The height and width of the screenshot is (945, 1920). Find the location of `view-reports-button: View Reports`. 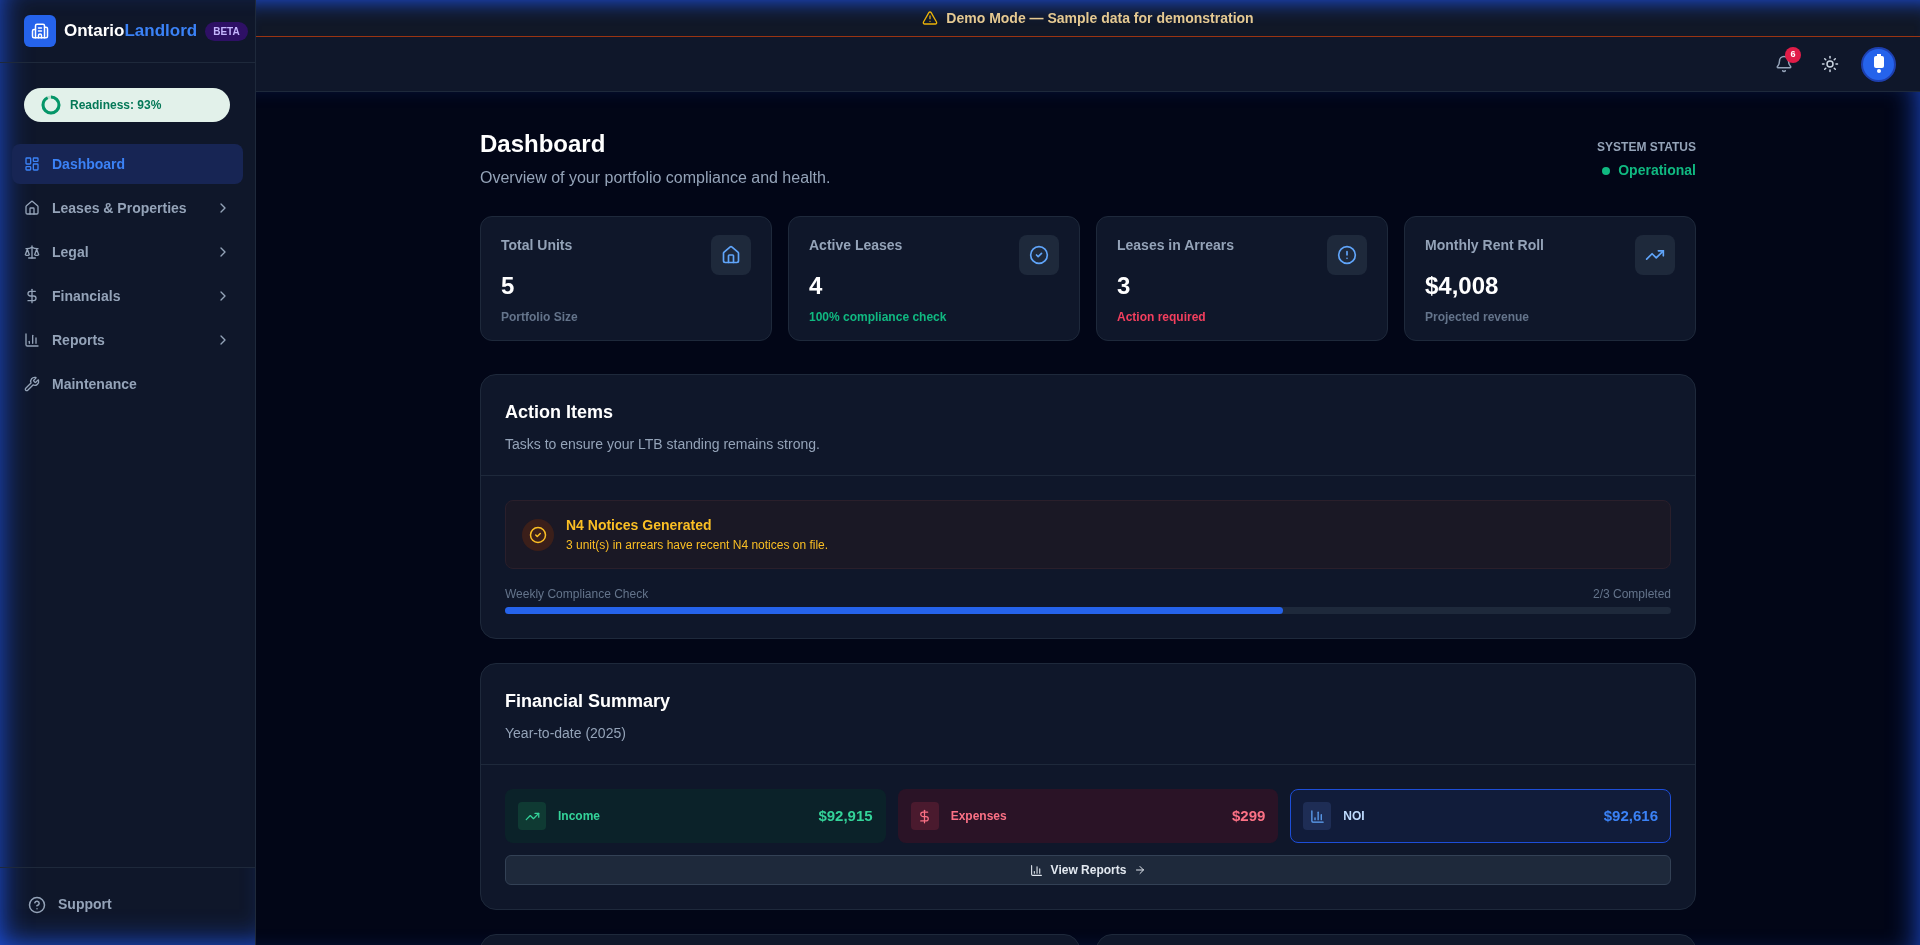

view-reports-button: View Reports is located at coordinates (1088, 870).